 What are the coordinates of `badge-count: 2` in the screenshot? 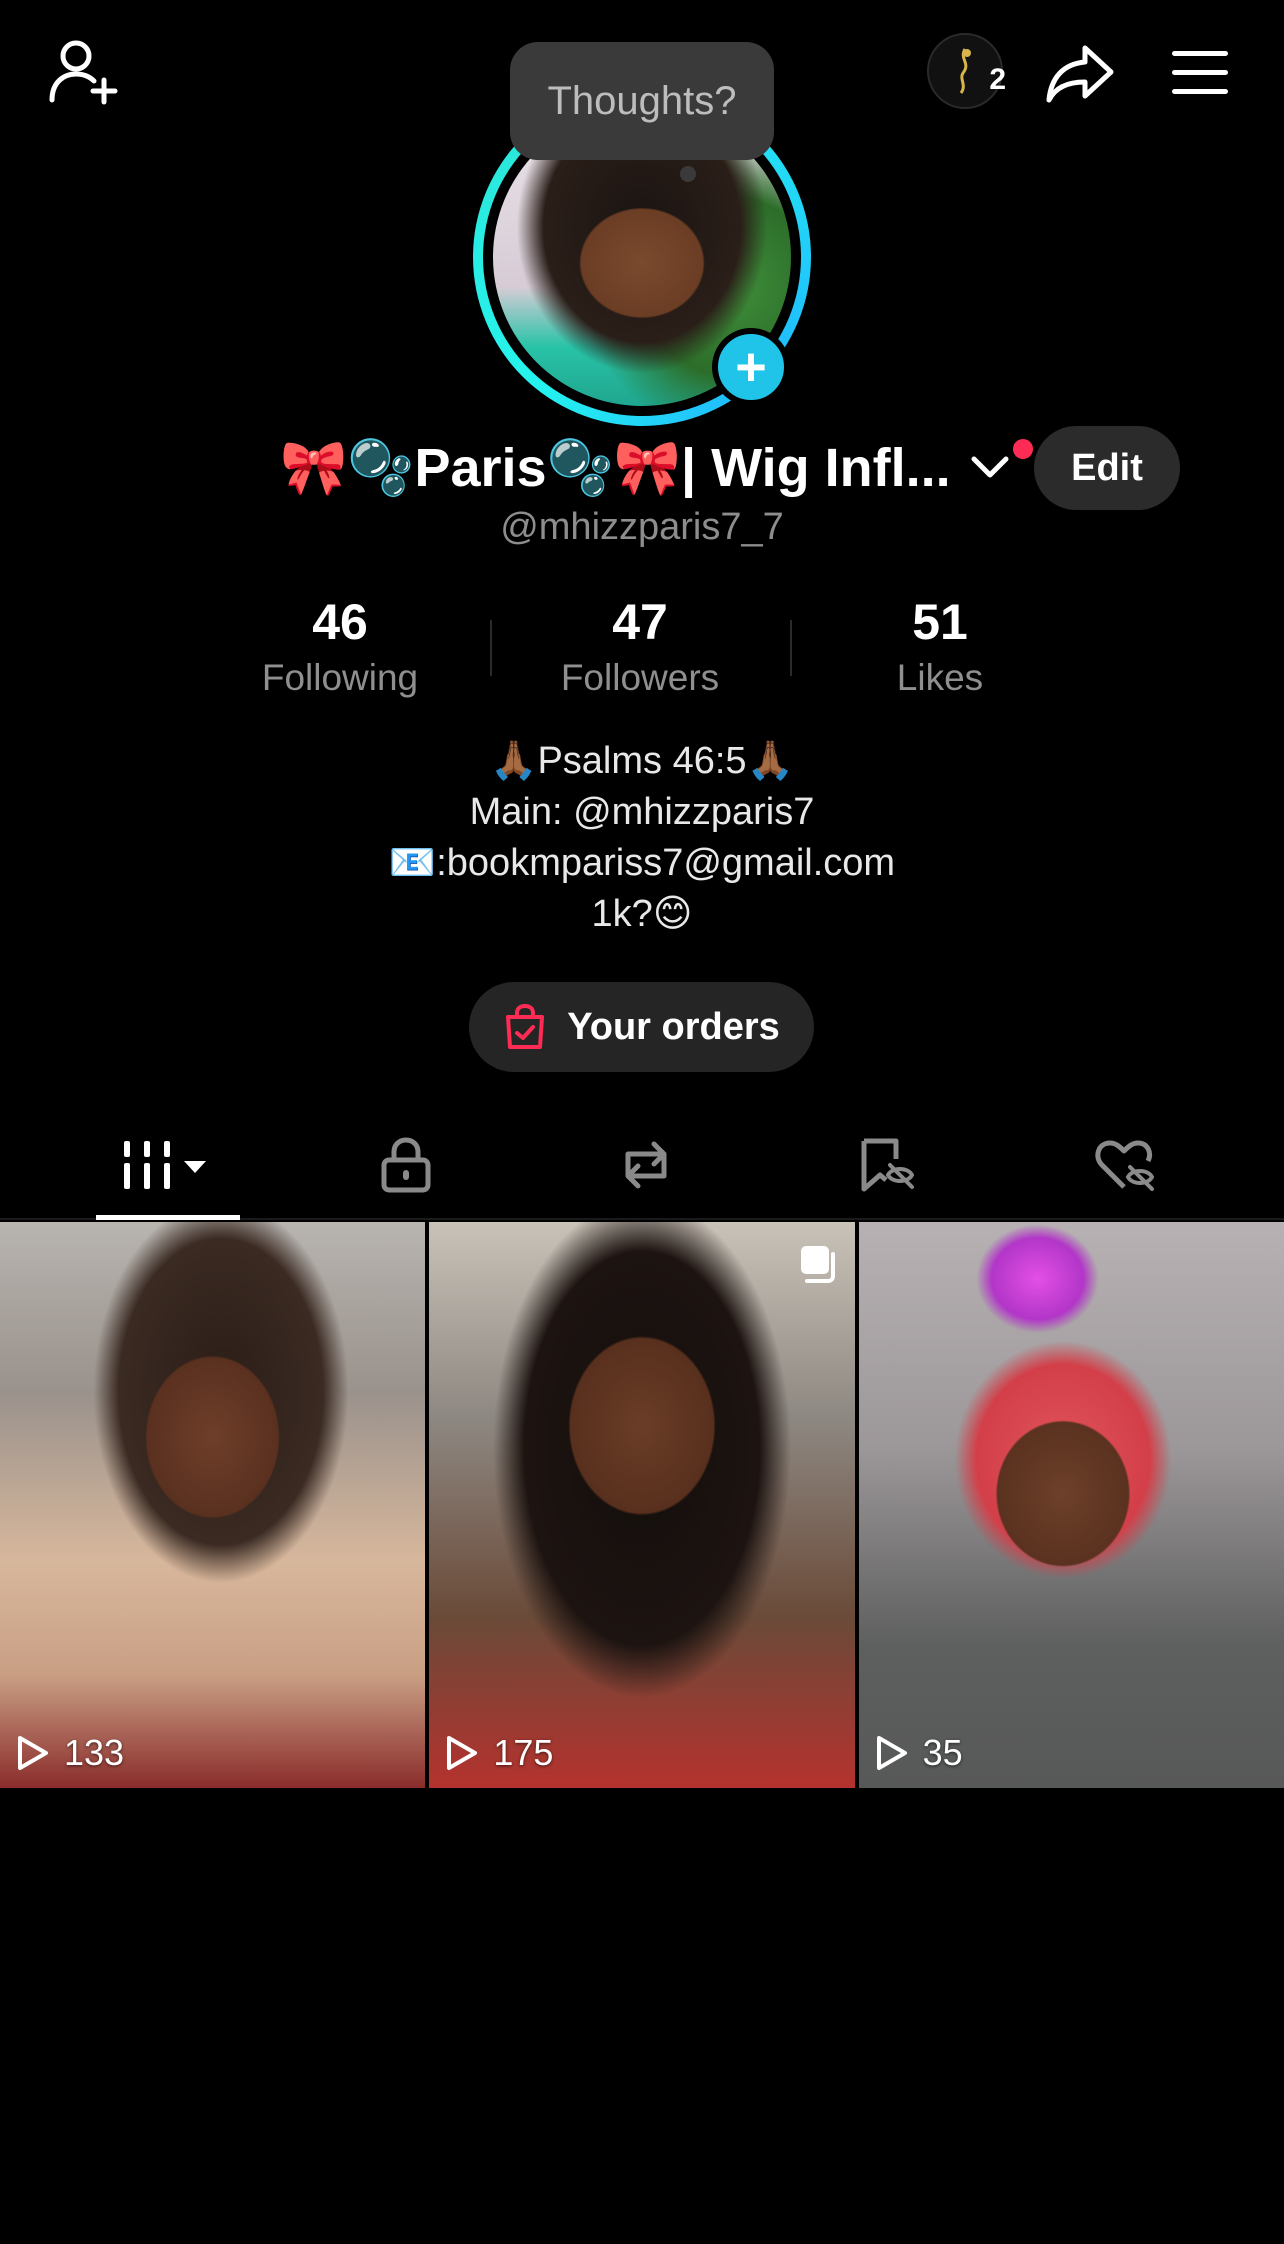 It's located at (998, 79).